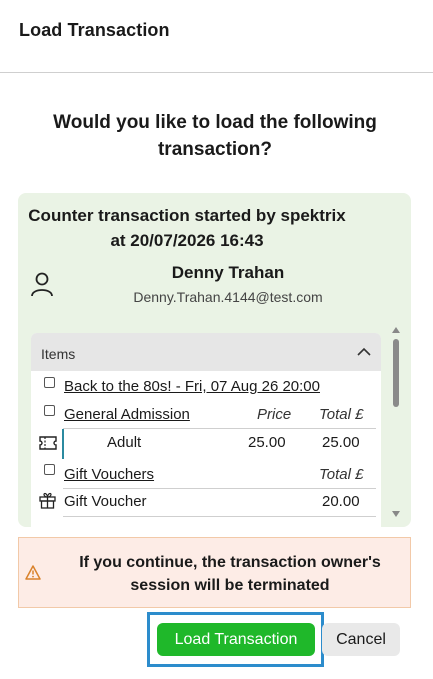 This screenshot has width=433, height=679. Describe the element at coordinates (267, 442) in the screenshot. I see `ticket-price: 25.00` at that location.